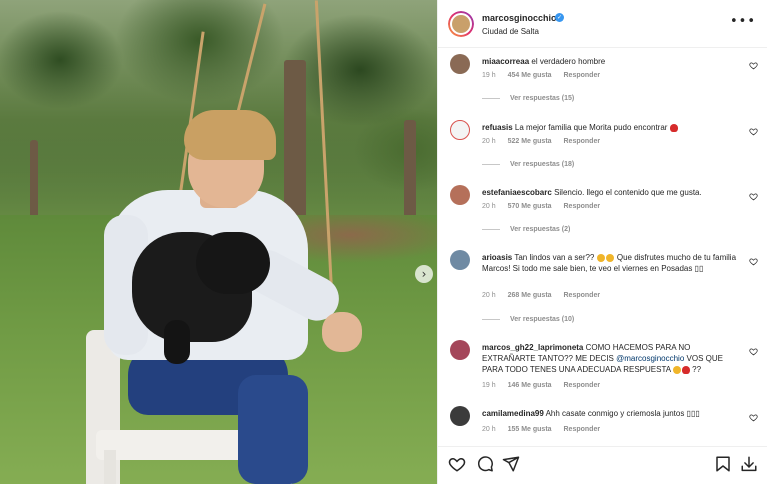  What do you see at coordinates (613, 61) in the screenshot?
I see `comment-text: miaacorreaa el verdadero hombre` at bounding box center [613, 61].